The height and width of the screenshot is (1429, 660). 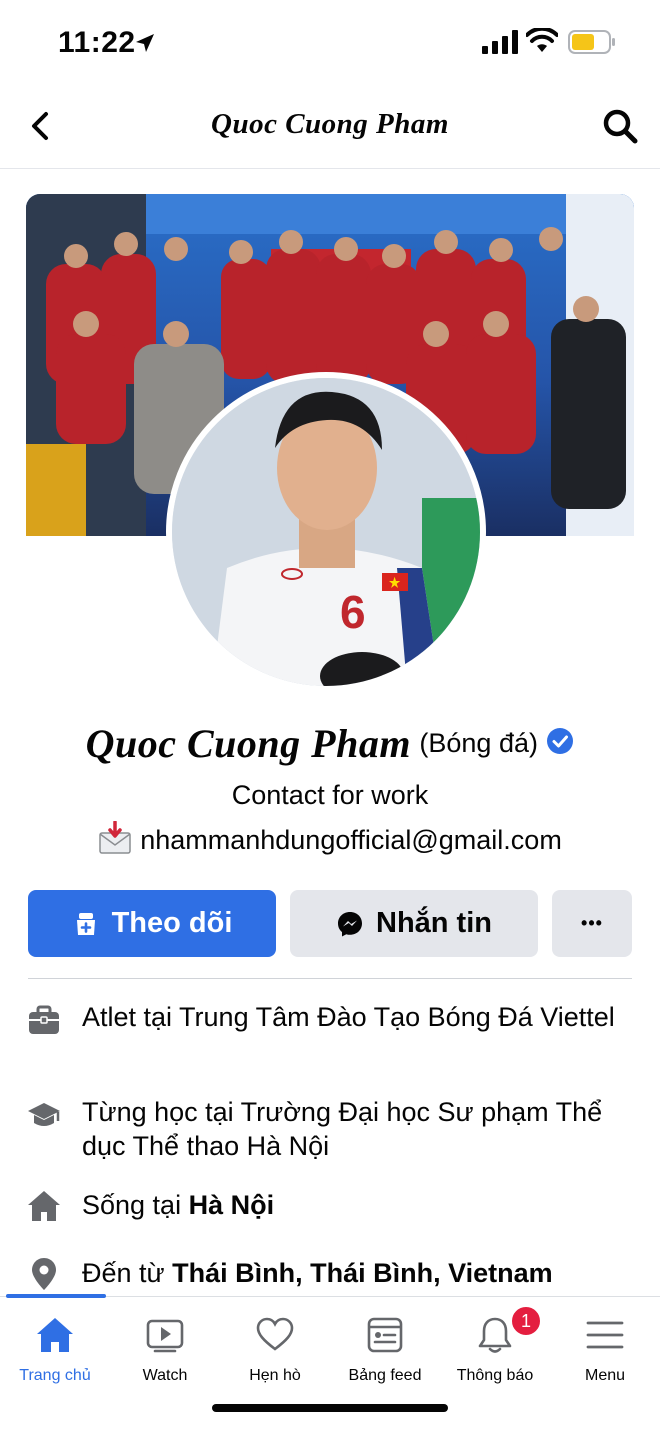 I want to click on bio-email: nhammanhdungofficial@gmail.com, so click(x=351, y=840).